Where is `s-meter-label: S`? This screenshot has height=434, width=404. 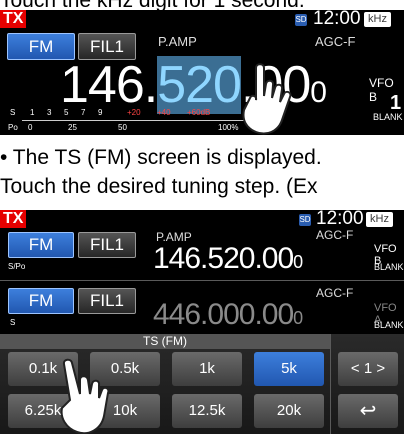 s-meter-label: S is located at coordinates (13, 112).